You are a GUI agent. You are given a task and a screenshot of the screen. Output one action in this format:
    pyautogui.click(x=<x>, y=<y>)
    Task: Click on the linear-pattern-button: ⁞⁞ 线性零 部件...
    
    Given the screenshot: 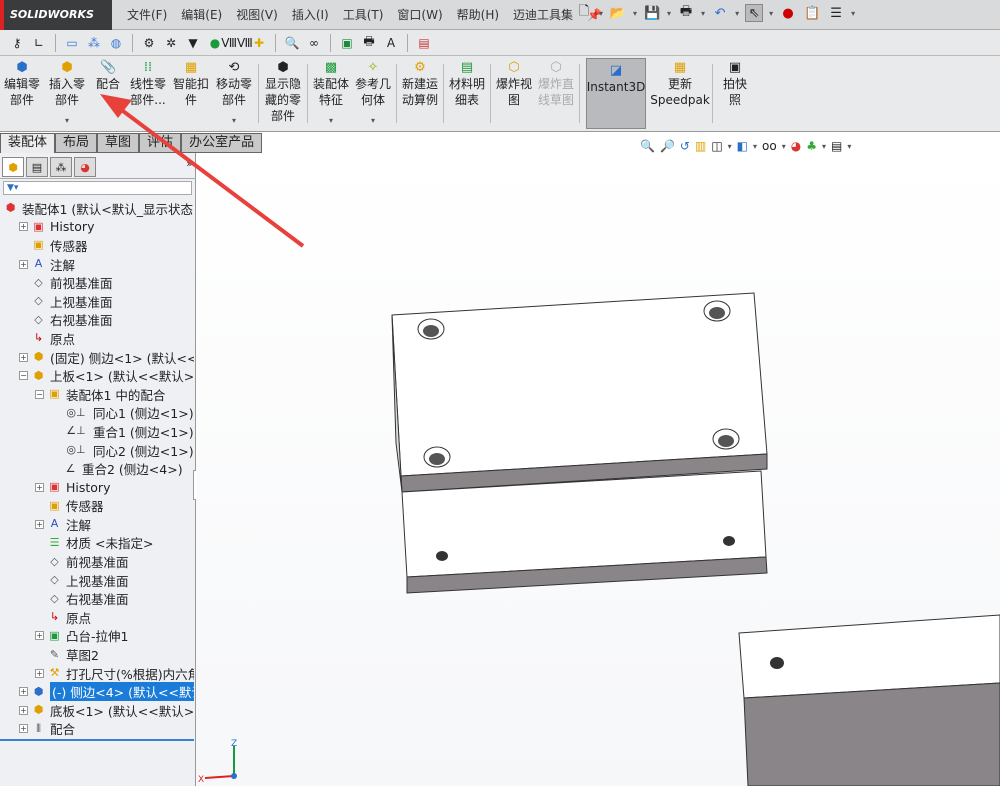 What is the action you would take?
    pyautogui.click(x=148, y=93)
    